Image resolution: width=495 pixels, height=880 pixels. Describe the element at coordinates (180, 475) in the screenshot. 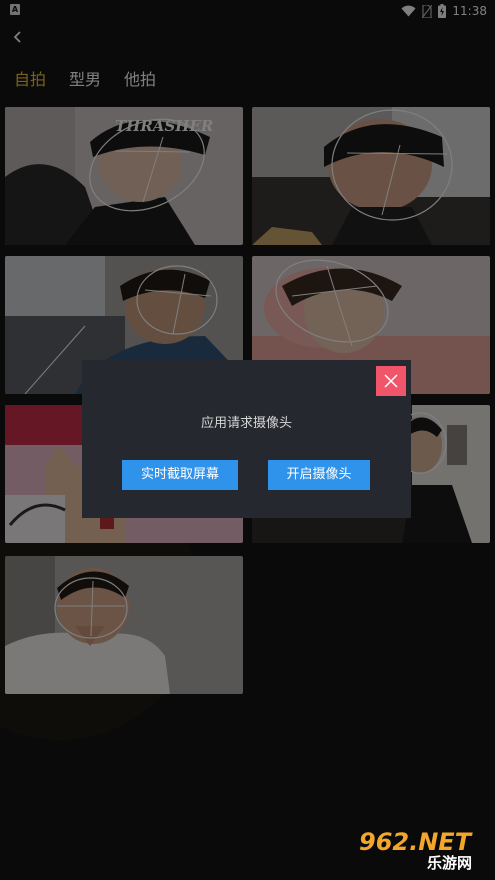

I see `screen-capture-button: 实时截取屏幕` at that location.